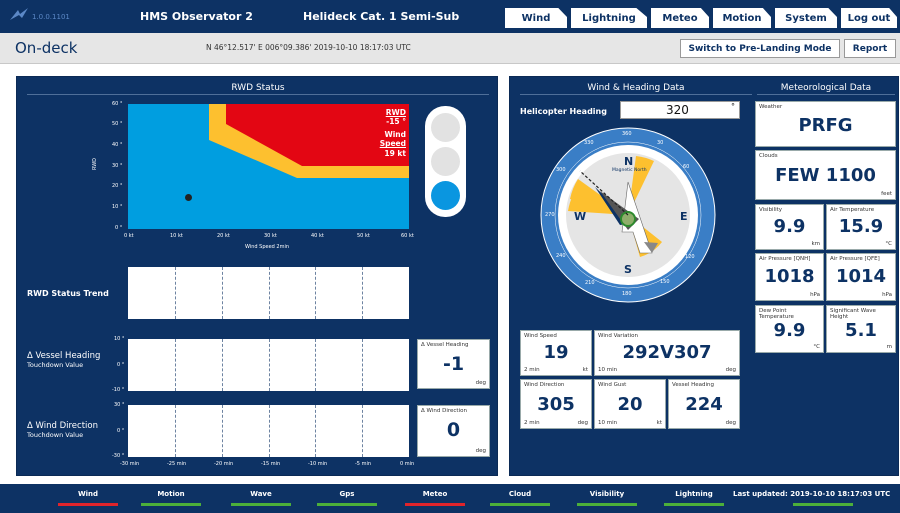 Image resolution: width=900 pixels, height=513 pixels. What do you see at coordinates (445, 195) in the screenshot?
I see `light-blue` at bounding box center [445, 195].